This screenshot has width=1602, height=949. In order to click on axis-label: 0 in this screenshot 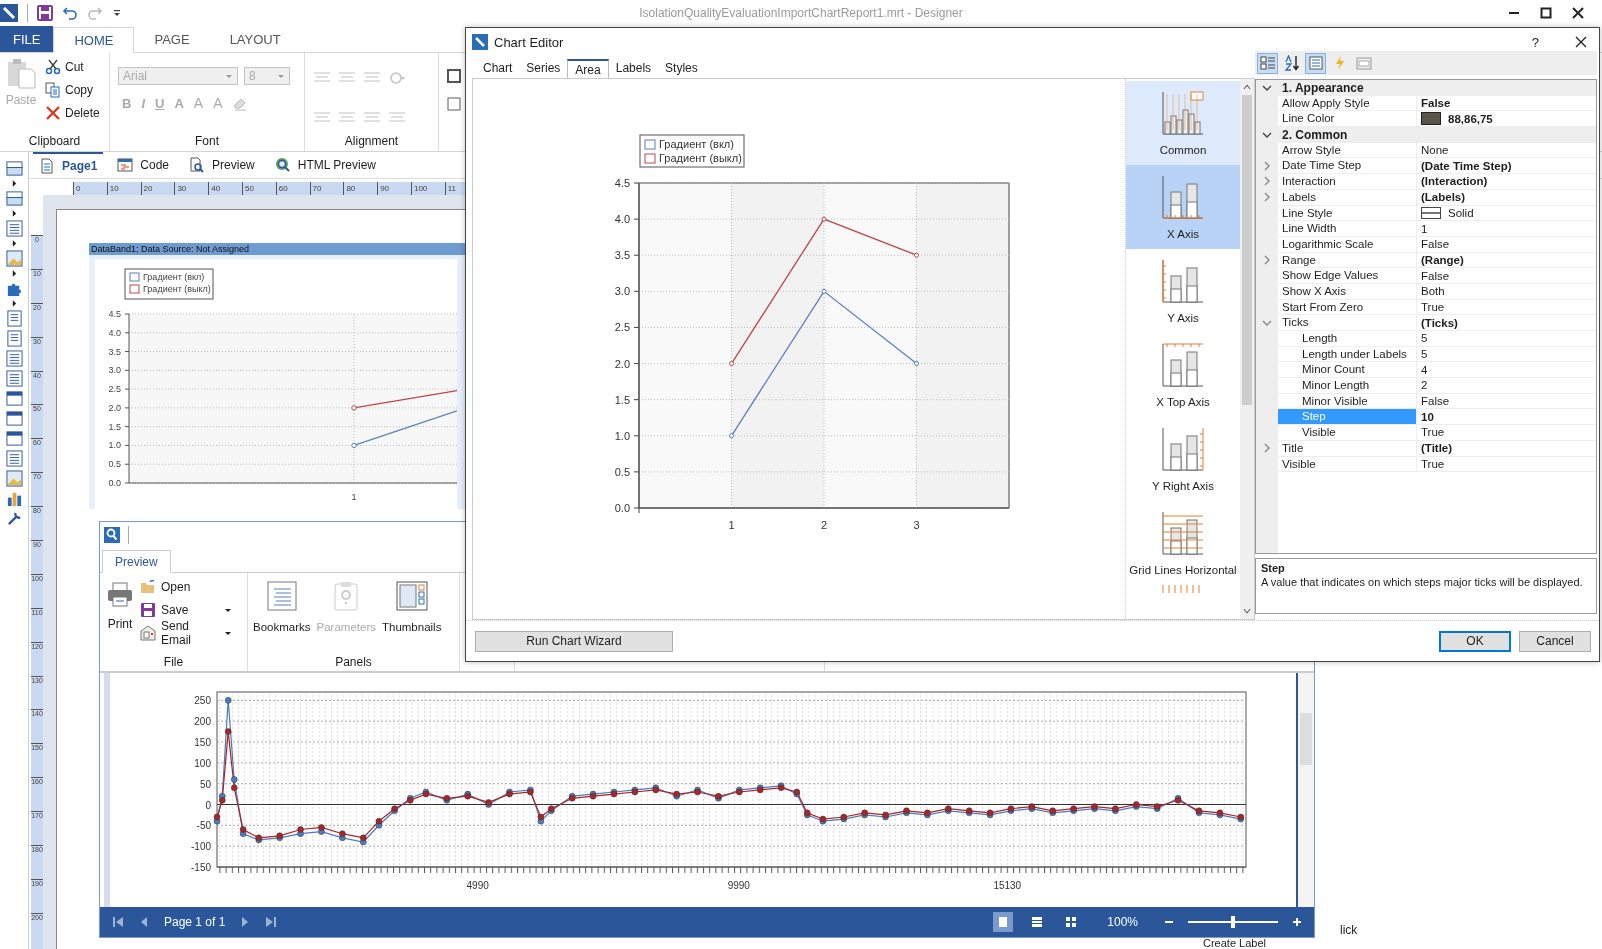, I will do `click(208, 805)`.